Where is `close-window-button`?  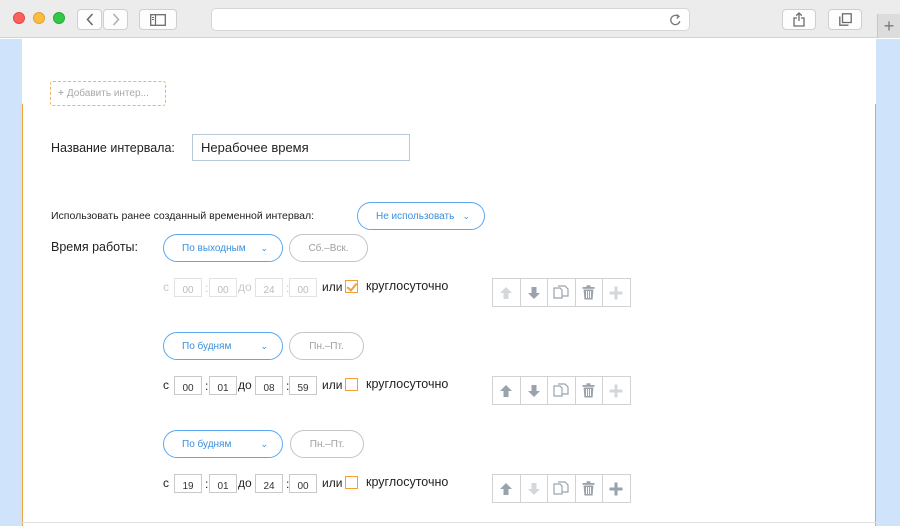
close-window-button is located at coordinates (19, 18).